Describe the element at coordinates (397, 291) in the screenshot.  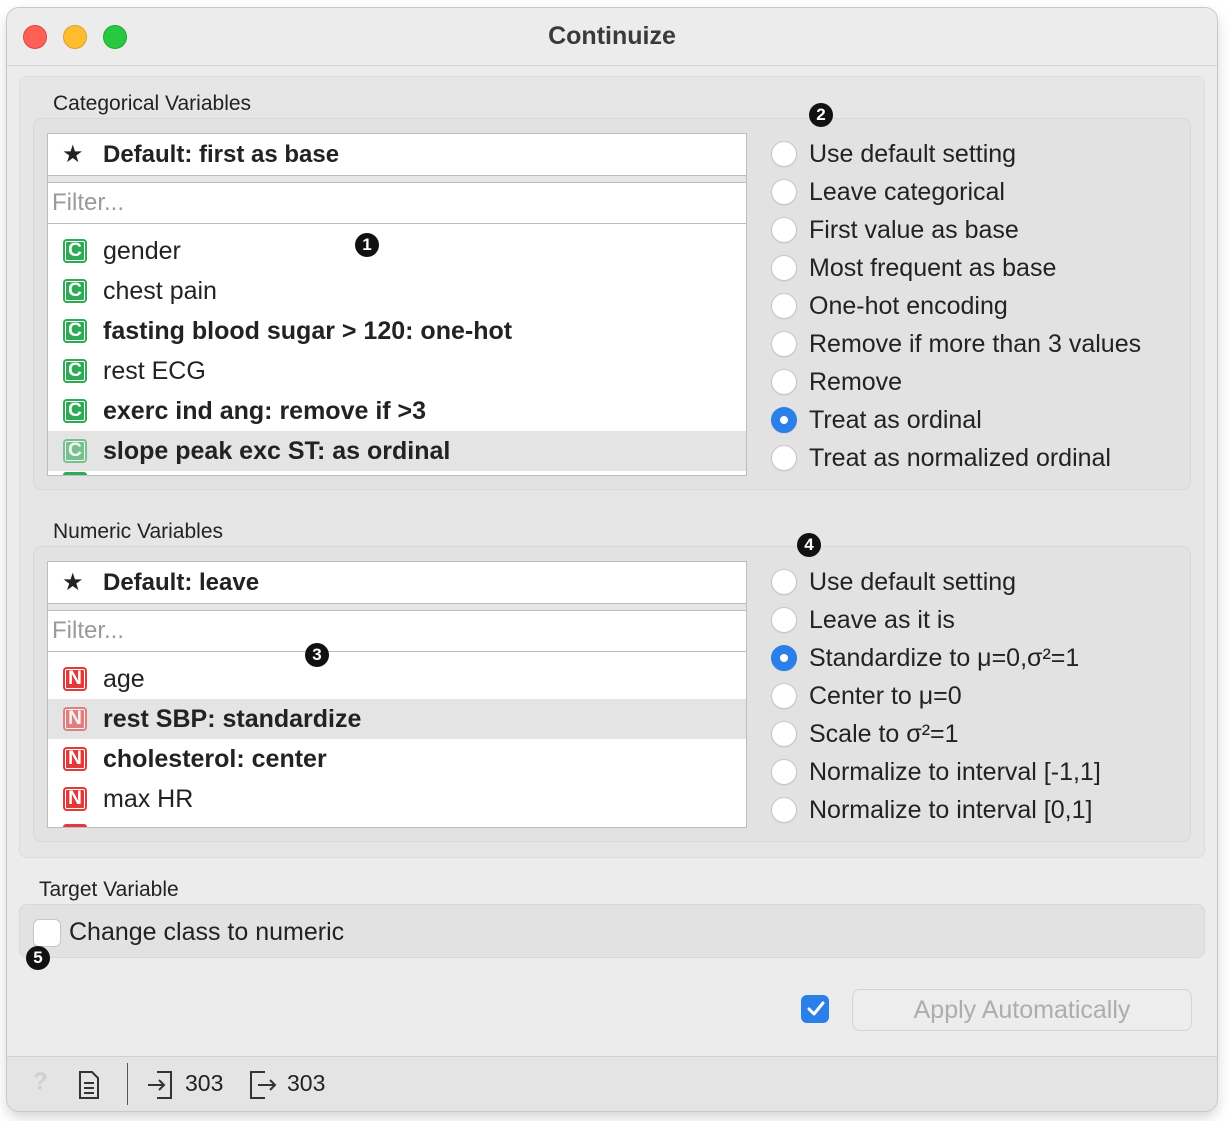
I see `variable-row: Cchest pain` at that location.